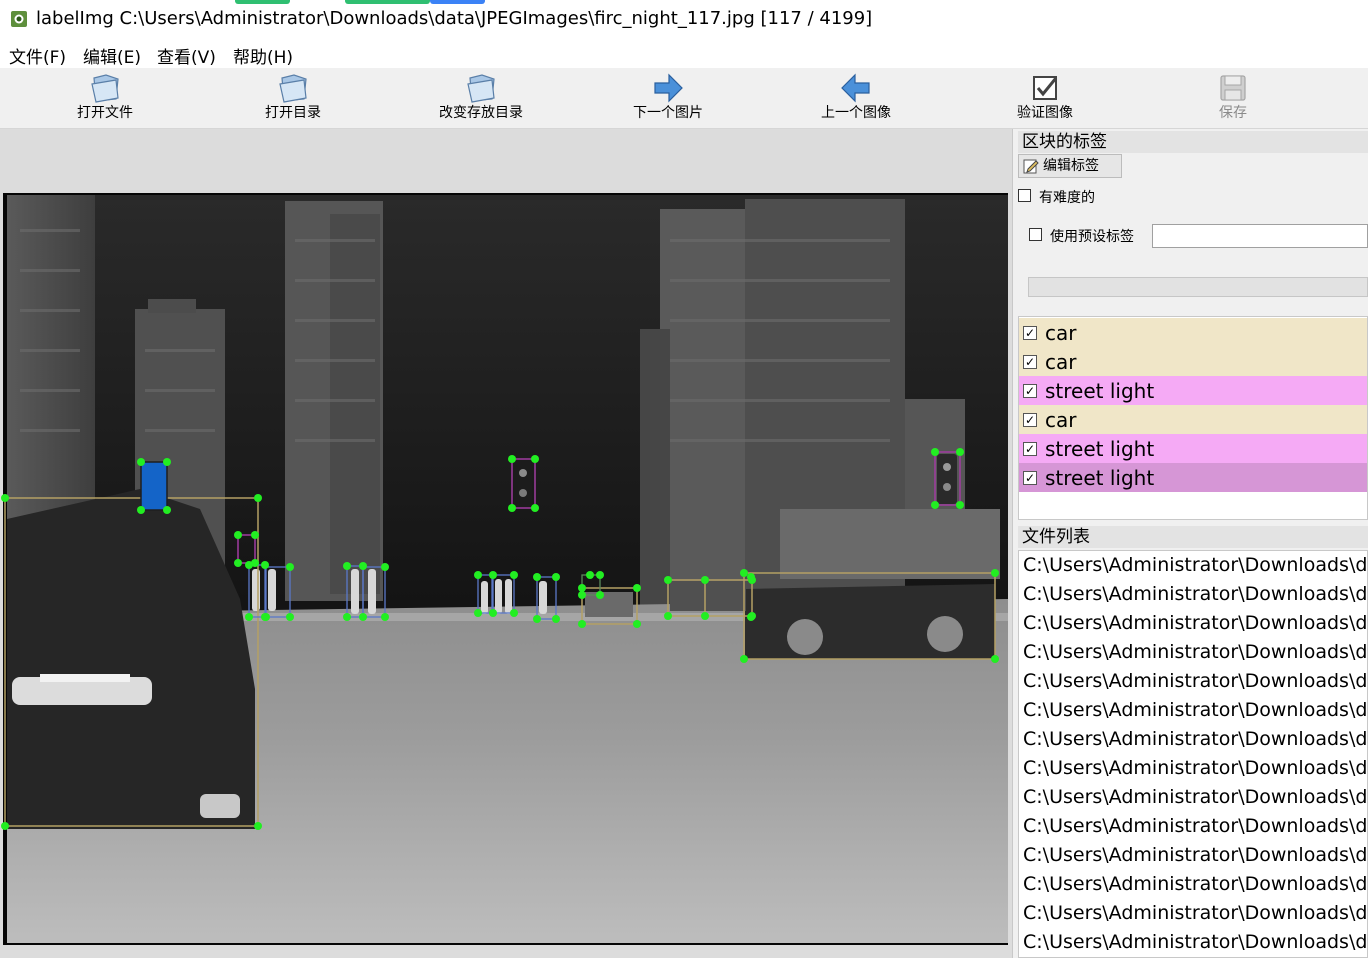 This screenshot has width=1368, height=958. I want to click on prev-image-button: 上一个图像, so click(856, 98).